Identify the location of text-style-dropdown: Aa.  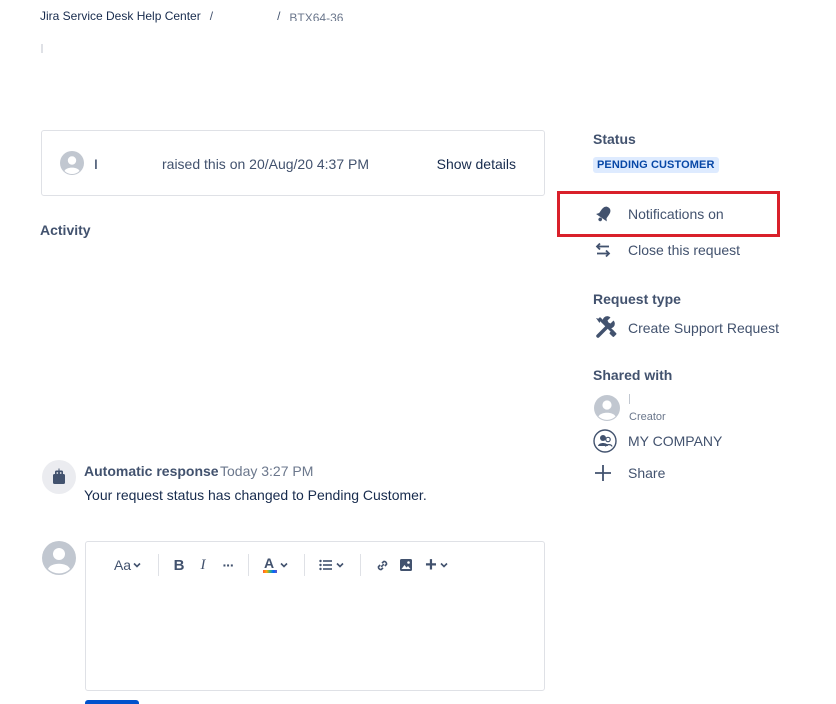
(128, 565).